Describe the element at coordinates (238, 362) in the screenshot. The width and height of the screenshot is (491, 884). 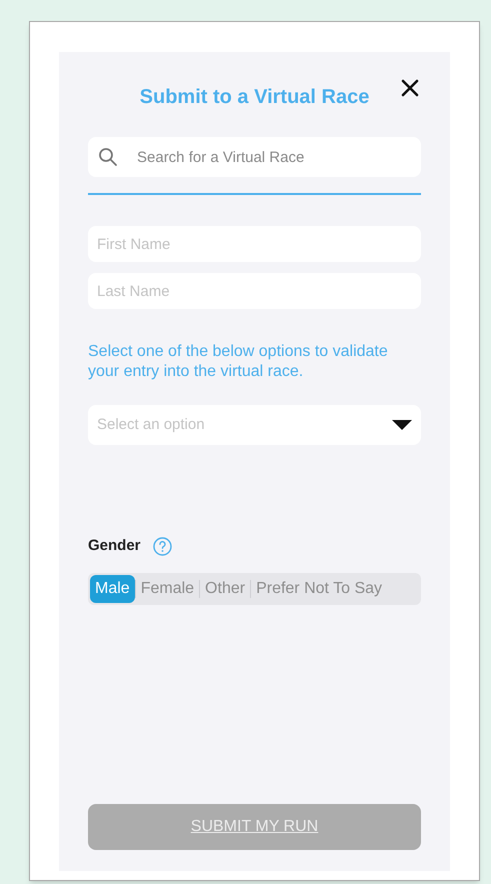
I see `instruction-text: Select one of the below options to validate your entry into the virtual race.` at that location.